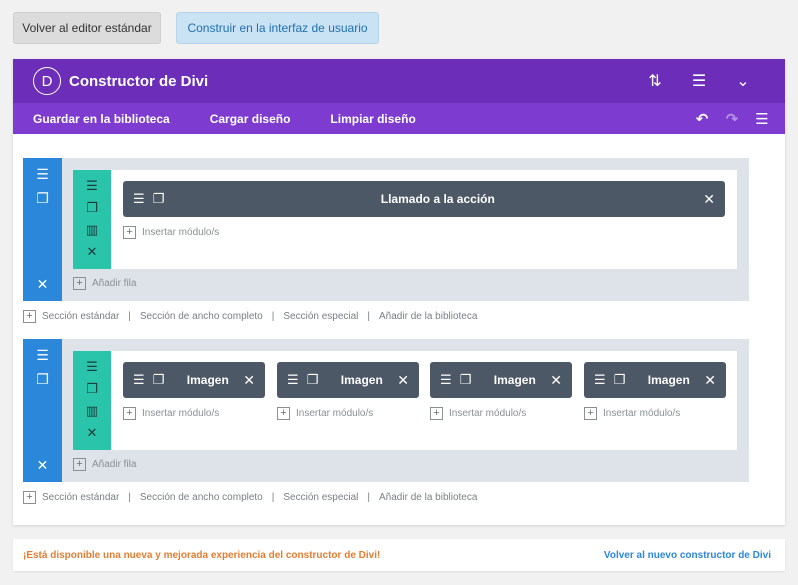  Describe the element at coordinates (399, 81) in the screenshot. I see `builder-header: D Constructor de Divi ⇅ ☰ ⌄` at that location.